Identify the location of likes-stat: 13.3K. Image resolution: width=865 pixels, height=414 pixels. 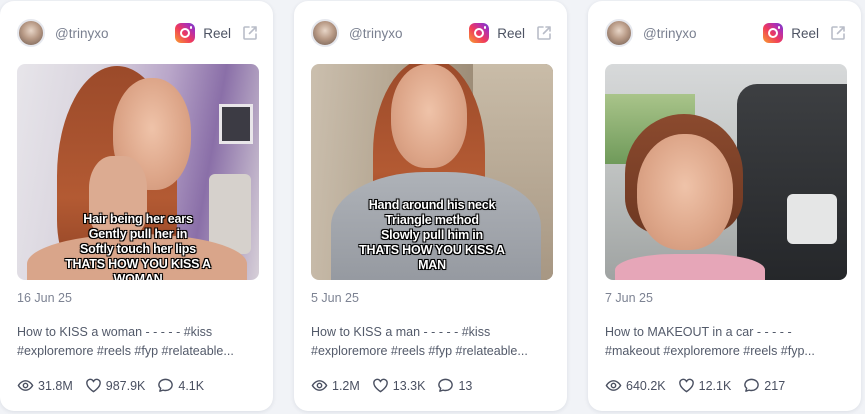
(399, 385).